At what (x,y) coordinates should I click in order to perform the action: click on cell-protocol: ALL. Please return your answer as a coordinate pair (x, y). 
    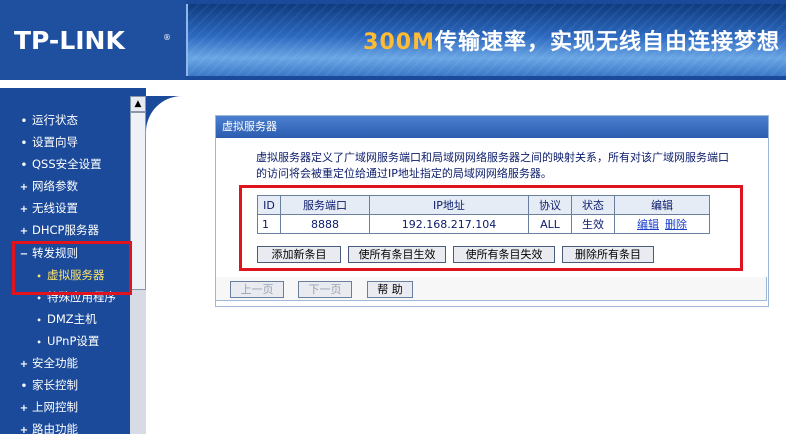
    Looking at the image, I should click on (550, 224).